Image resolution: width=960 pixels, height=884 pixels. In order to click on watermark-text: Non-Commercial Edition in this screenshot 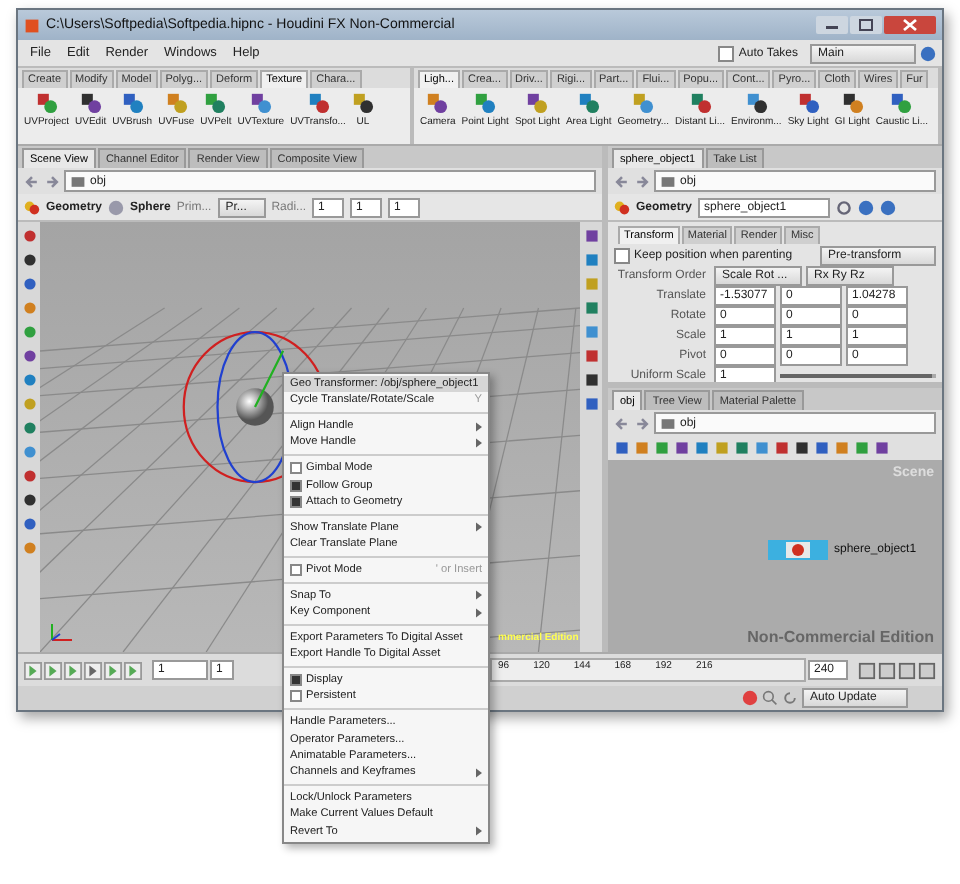, I will do `click(840, 637)`.